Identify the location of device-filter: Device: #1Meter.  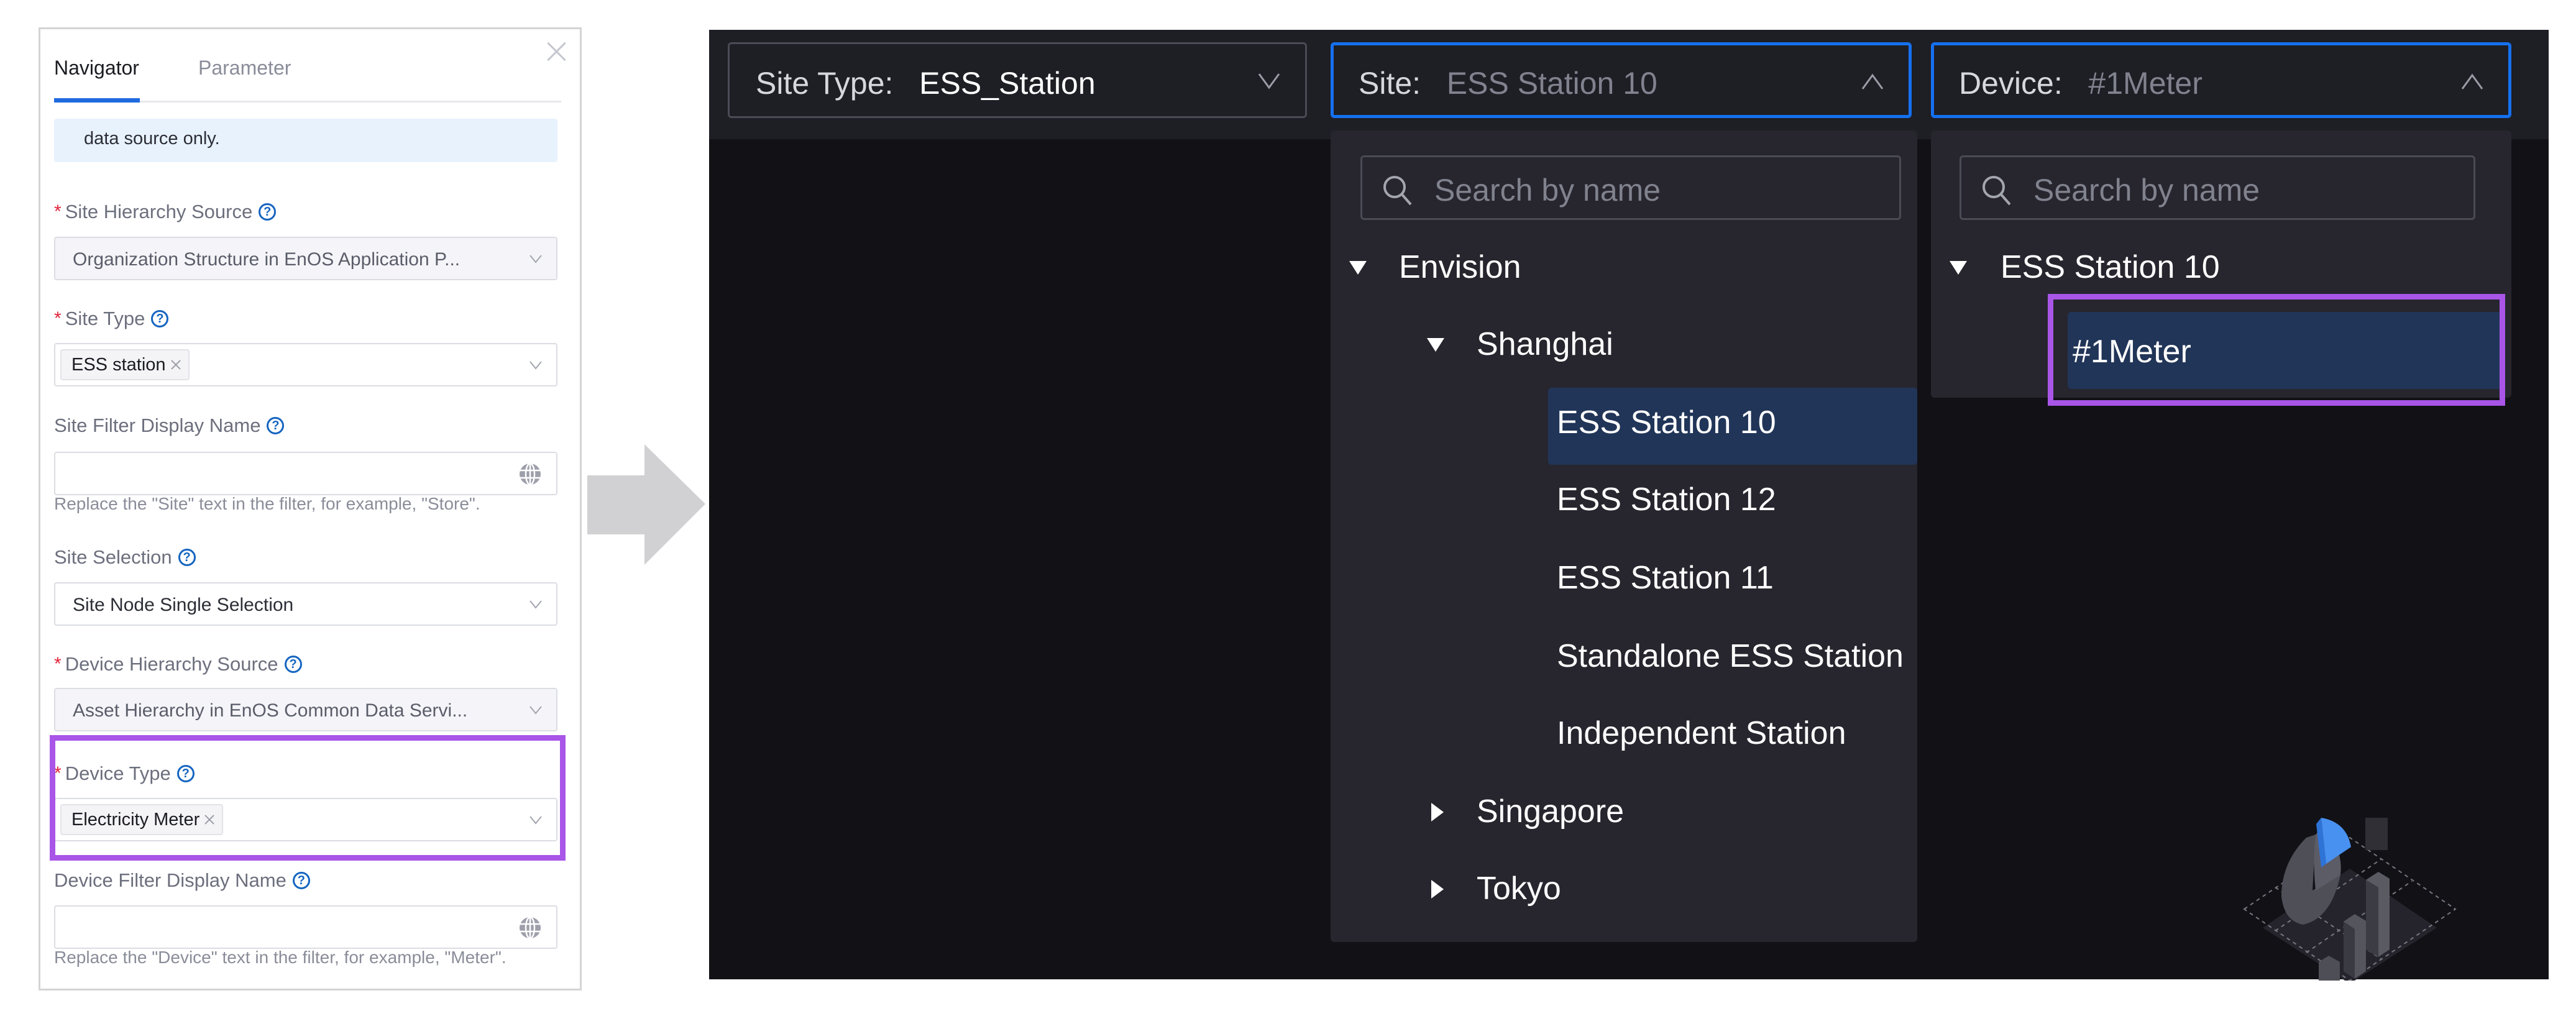
(2221, 80).